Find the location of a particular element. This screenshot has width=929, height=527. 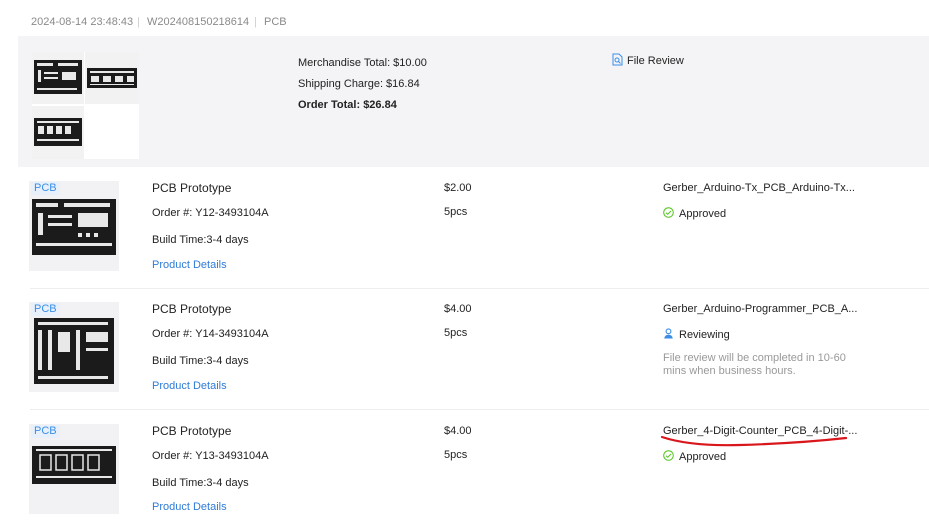

order-datetime: 2024-08-14 23:48:43 is located at coordinates (82, 22).